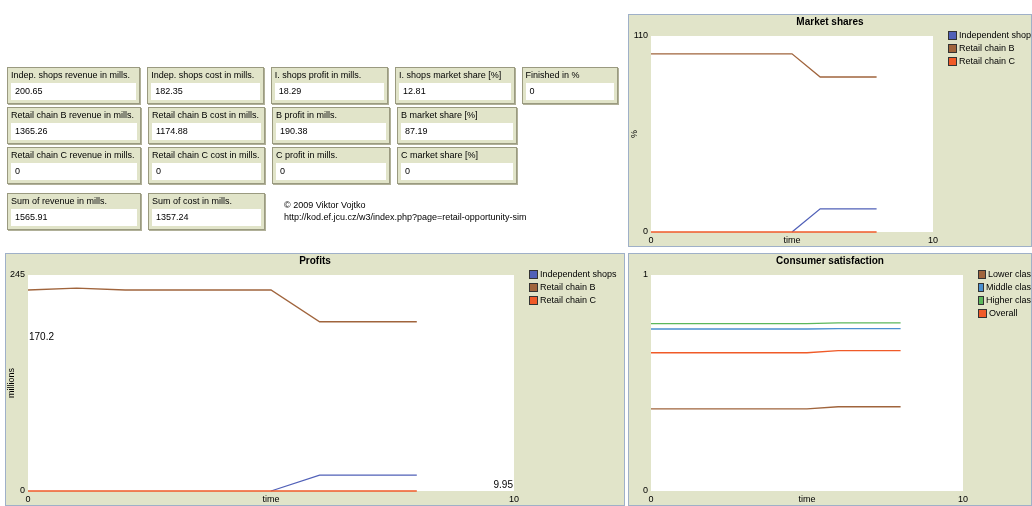  I want to click on monitor-value: 182.35, so click(205, 91).